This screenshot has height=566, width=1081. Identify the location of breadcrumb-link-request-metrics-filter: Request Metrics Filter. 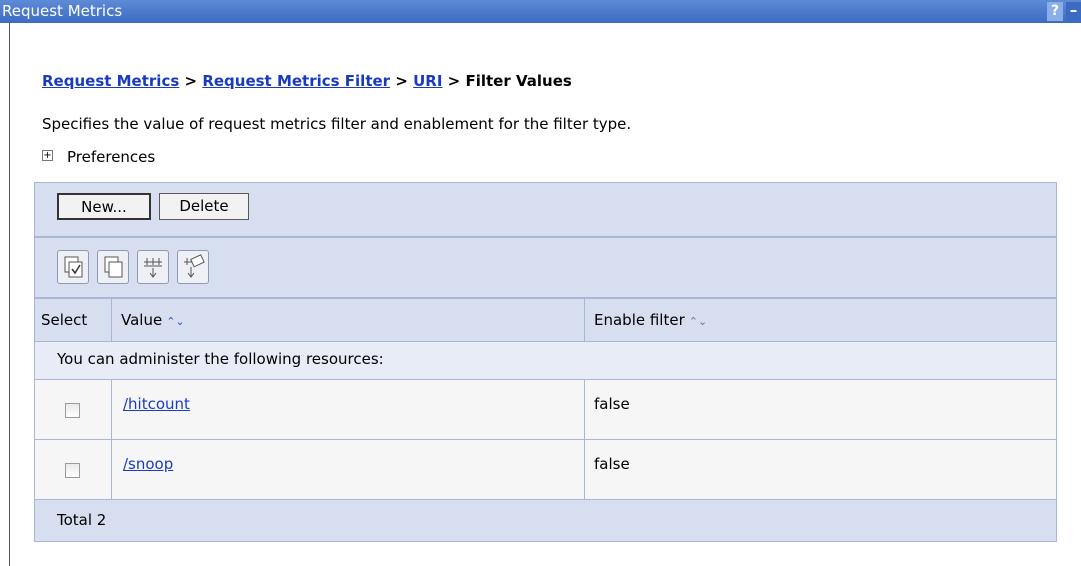
(296, 81).